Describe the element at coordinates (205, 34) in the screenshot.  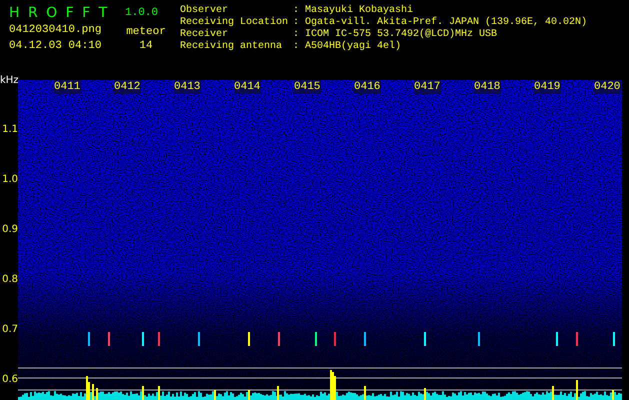
I see `info-label: Receiver` at that location.